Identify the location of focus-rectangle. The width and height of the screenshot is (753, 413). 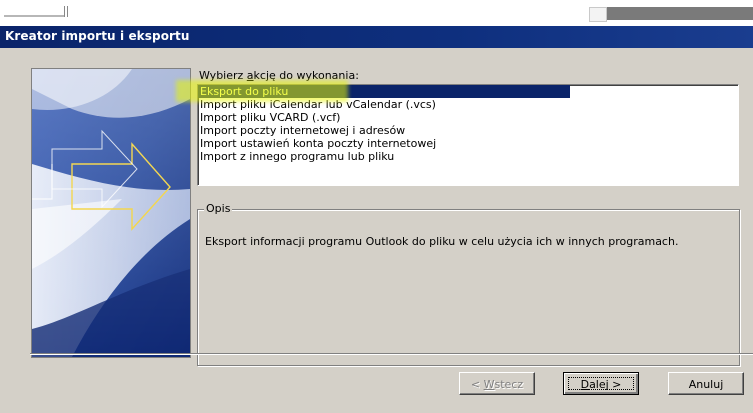
(601, 383).